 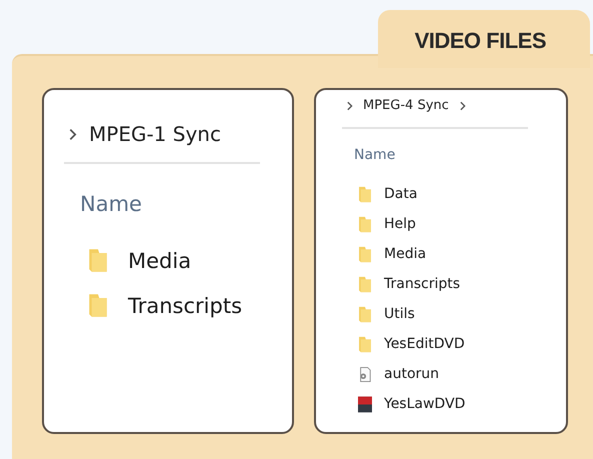 What do you see at coordinates (365, 374) in the screenshot?
I see `gear-file-icon` at bounding box center [365, 374].